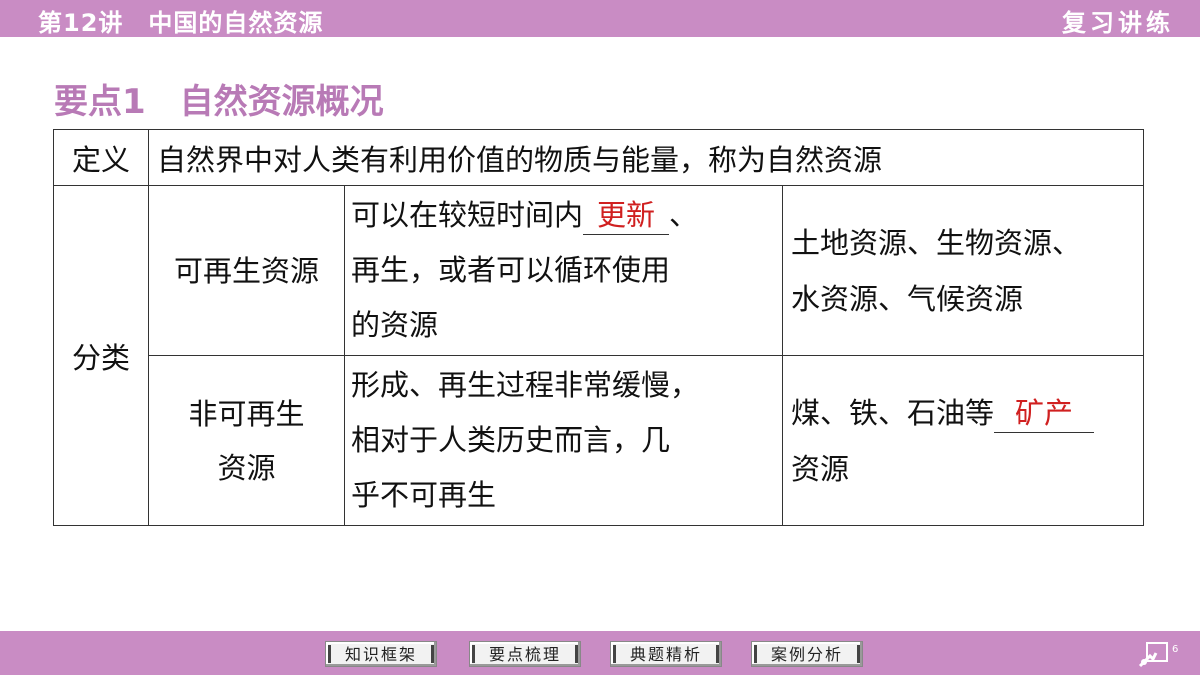 Image resolution: width=1200 pixels, height=675 pixels. What do you see at coordinates (467, 215) in the screenshot?
I see `renewable-desc-before: 可以在较短时间内` at bounding box center [467, 215].